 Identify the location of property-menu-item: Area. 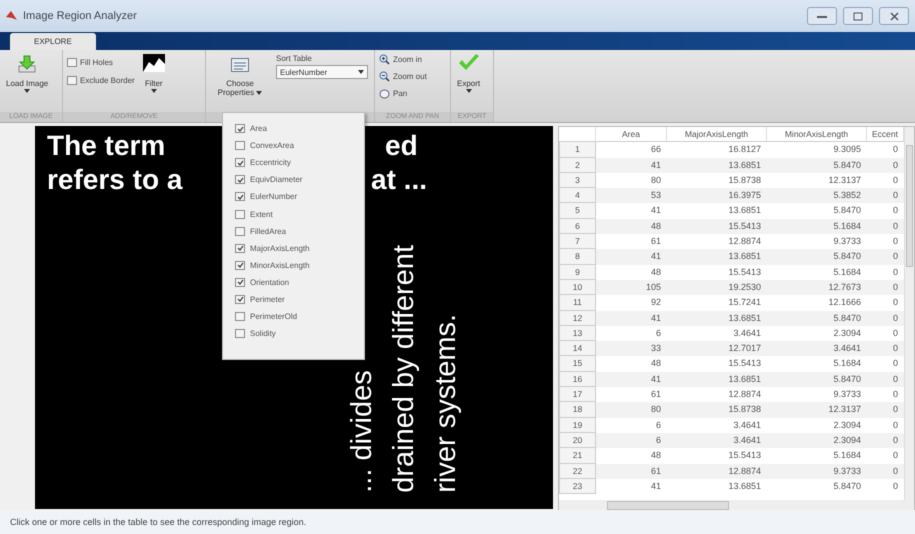
(293, 129).